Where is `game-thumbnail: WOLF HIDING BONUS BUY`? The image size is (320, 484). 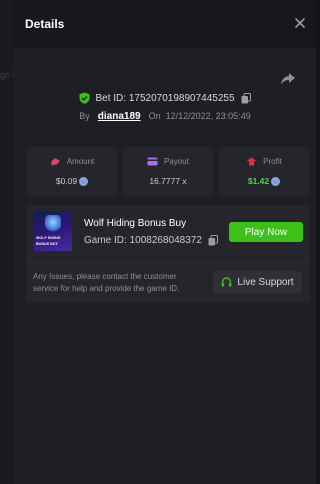
game-thumbnail: WOLF HIDING BONUS BUY is located at coordinates (53, 231).